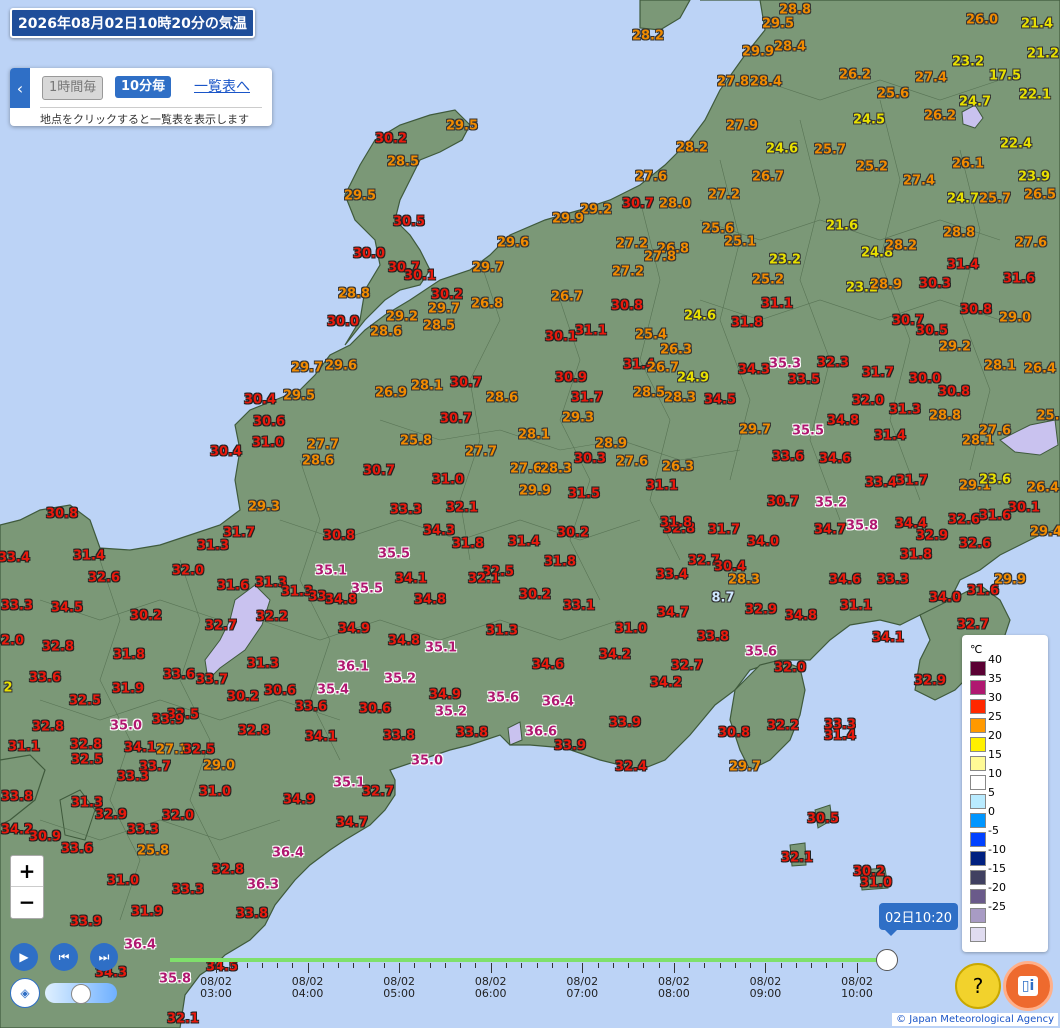 The image size is (1060, 1028). What do you see at coordinates (7, 688) in the screenshot?
I see `station-temperature: 2` at bounding box center [7, 688].